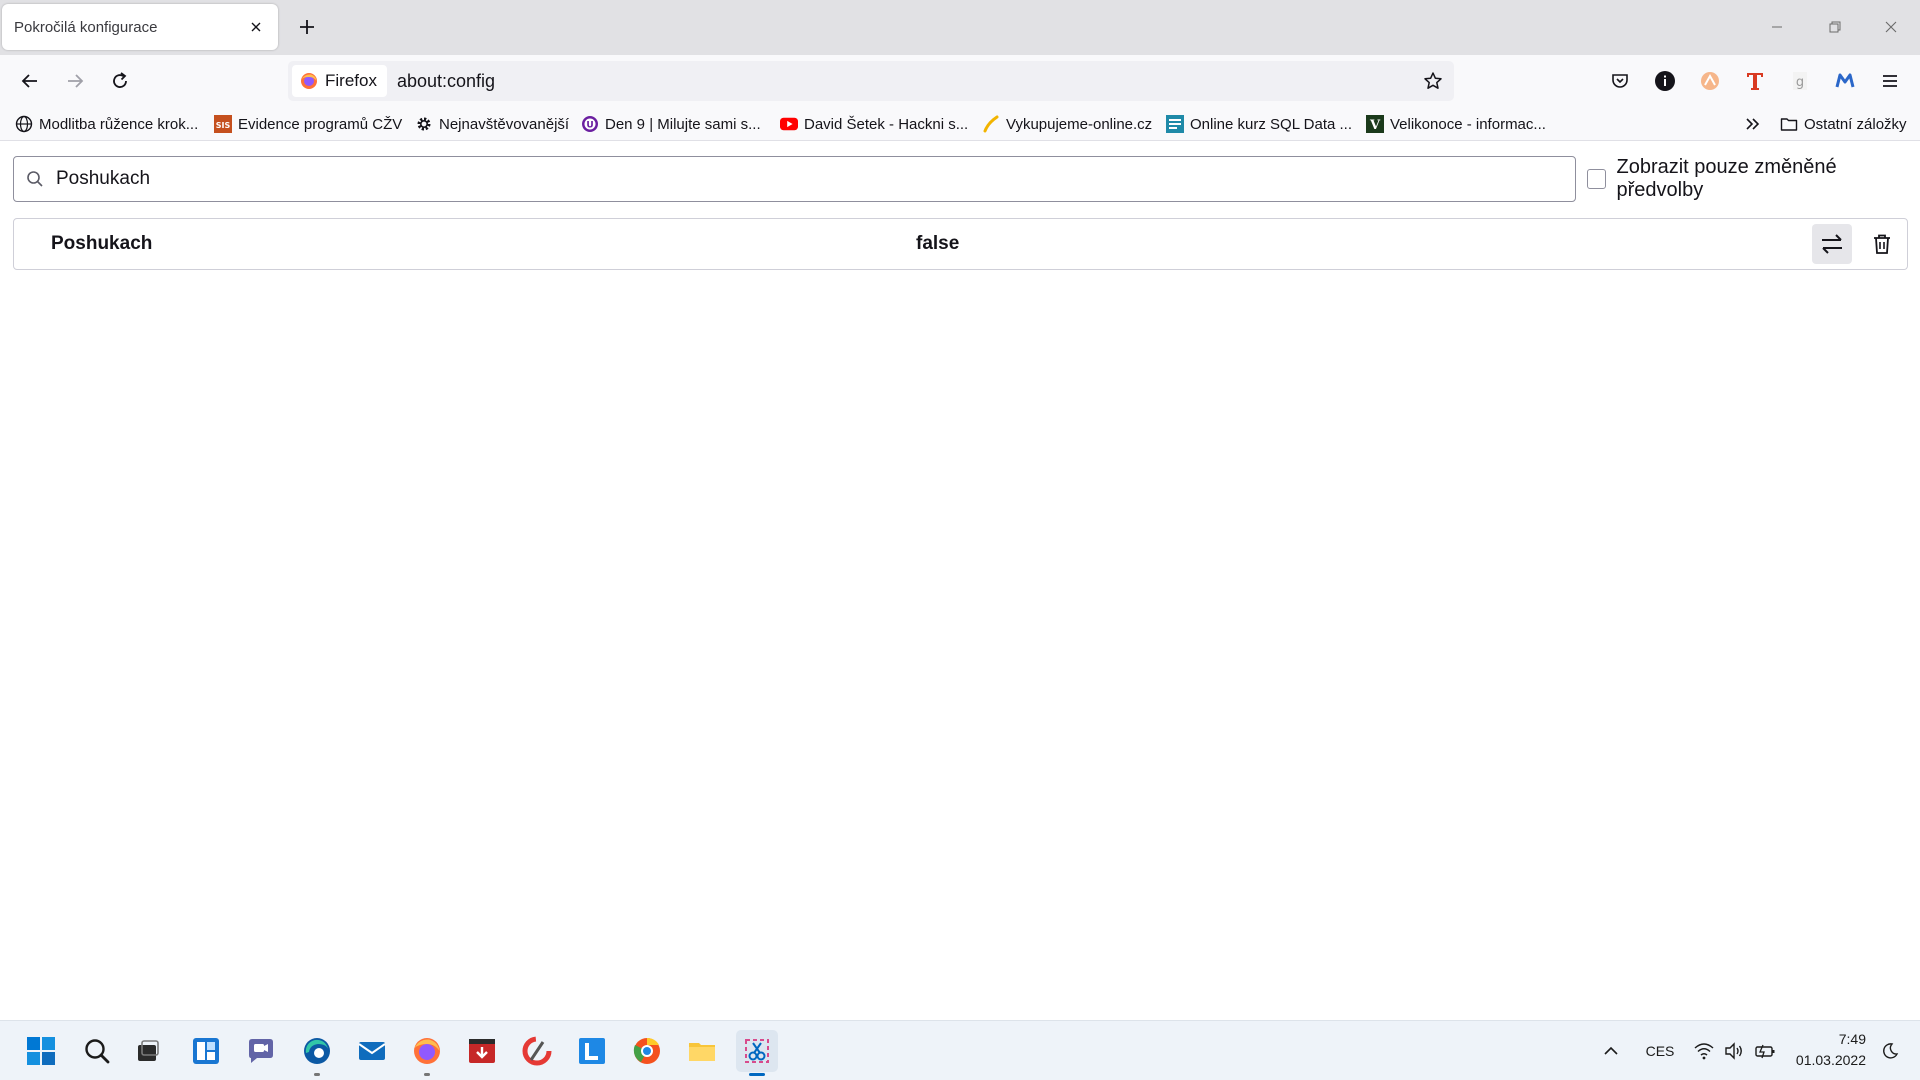  I want to click on extension-grammar-button: g, so click(1800, 81).